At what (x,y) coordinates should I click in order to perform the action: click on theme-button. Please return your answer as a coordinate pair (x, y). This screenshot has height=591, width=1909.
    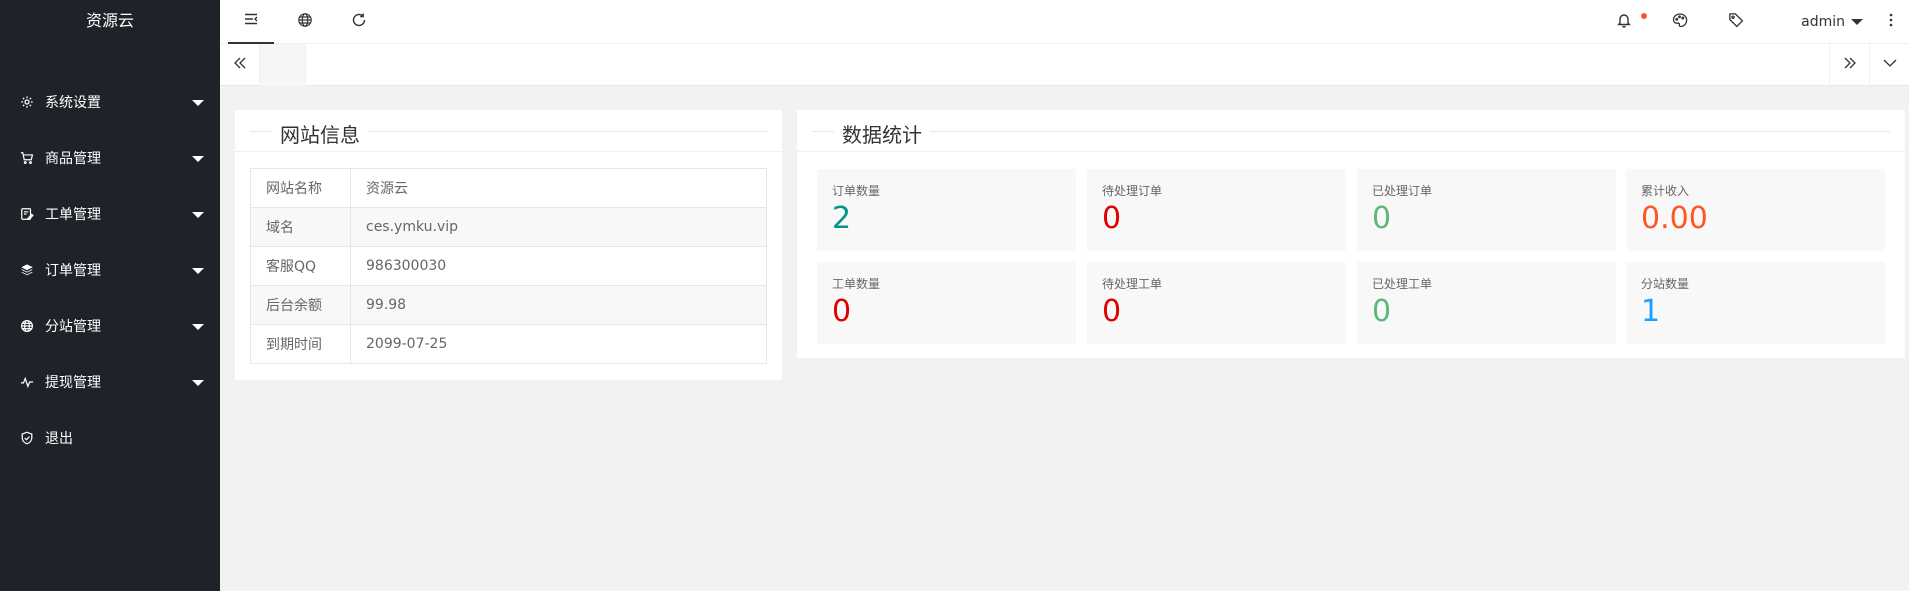
    Looking at the image, I should click on (1680, 22).